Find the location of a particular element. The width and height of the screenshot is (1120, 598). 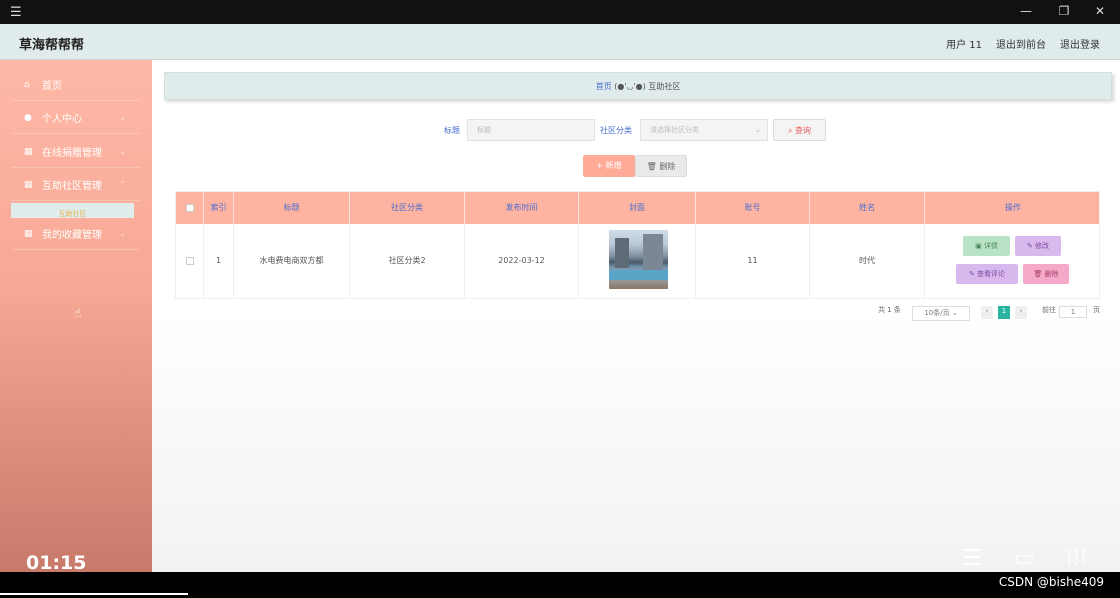

page-size-select: 10条/页 ⌄ is located at coordinates (941, 313).